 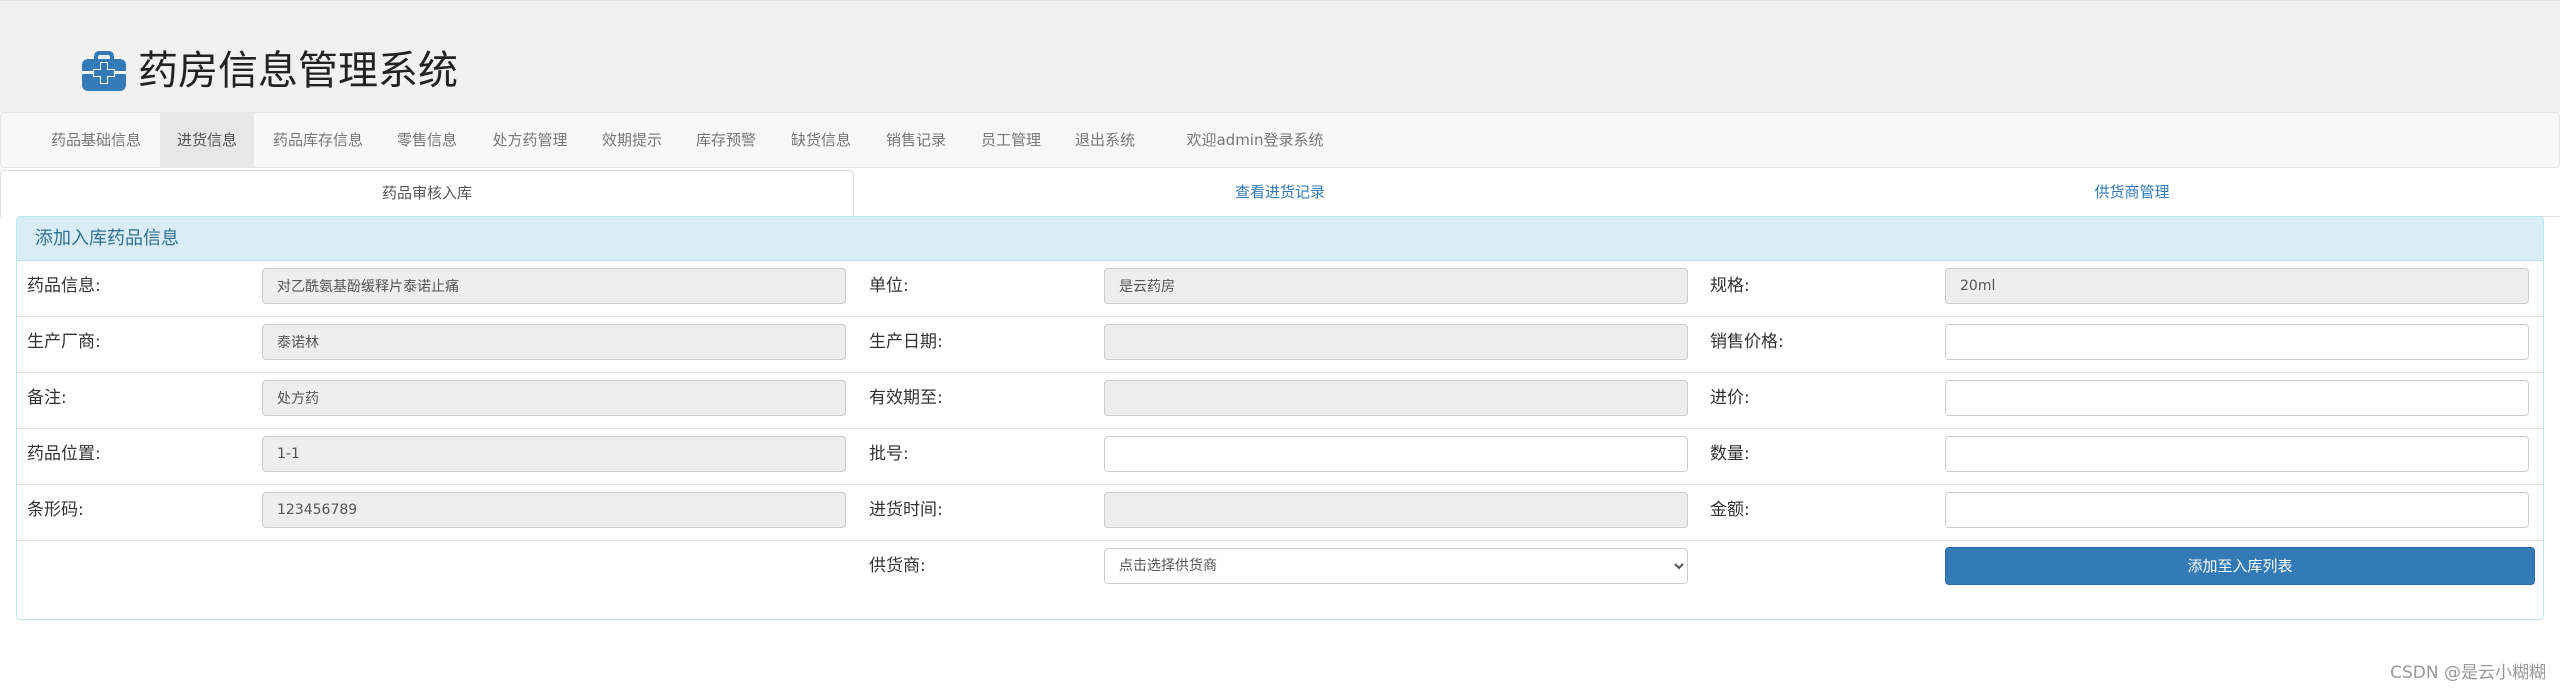 I want to click on drug-info-field, so click(x=554, y=286).